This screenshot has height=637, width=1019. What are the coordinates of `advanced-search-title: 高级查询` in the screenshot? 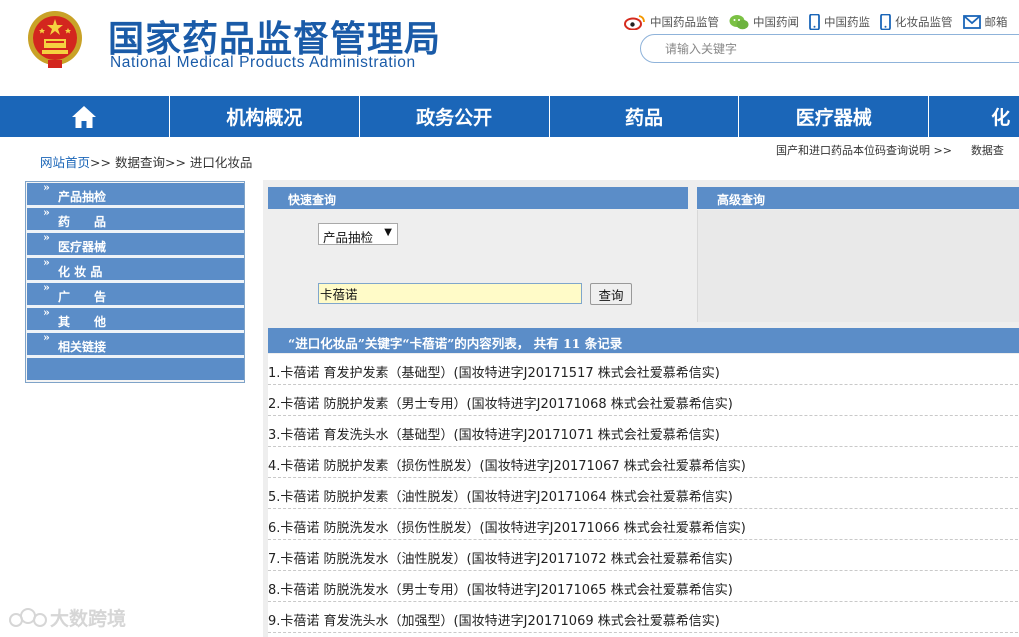 It's located at (741, 200).